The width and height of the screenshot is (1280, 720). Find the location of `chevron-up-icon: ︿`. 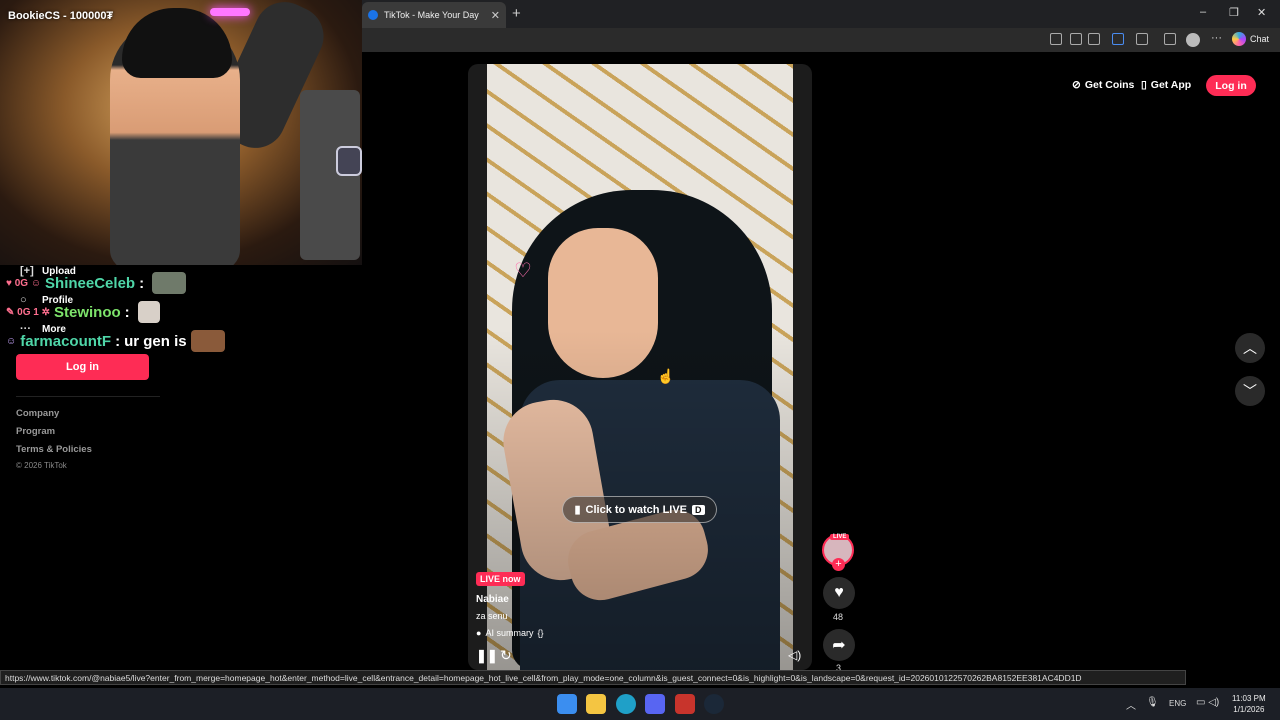

chevron-up-icon: ︿ is located at coordinates (1250, 348).